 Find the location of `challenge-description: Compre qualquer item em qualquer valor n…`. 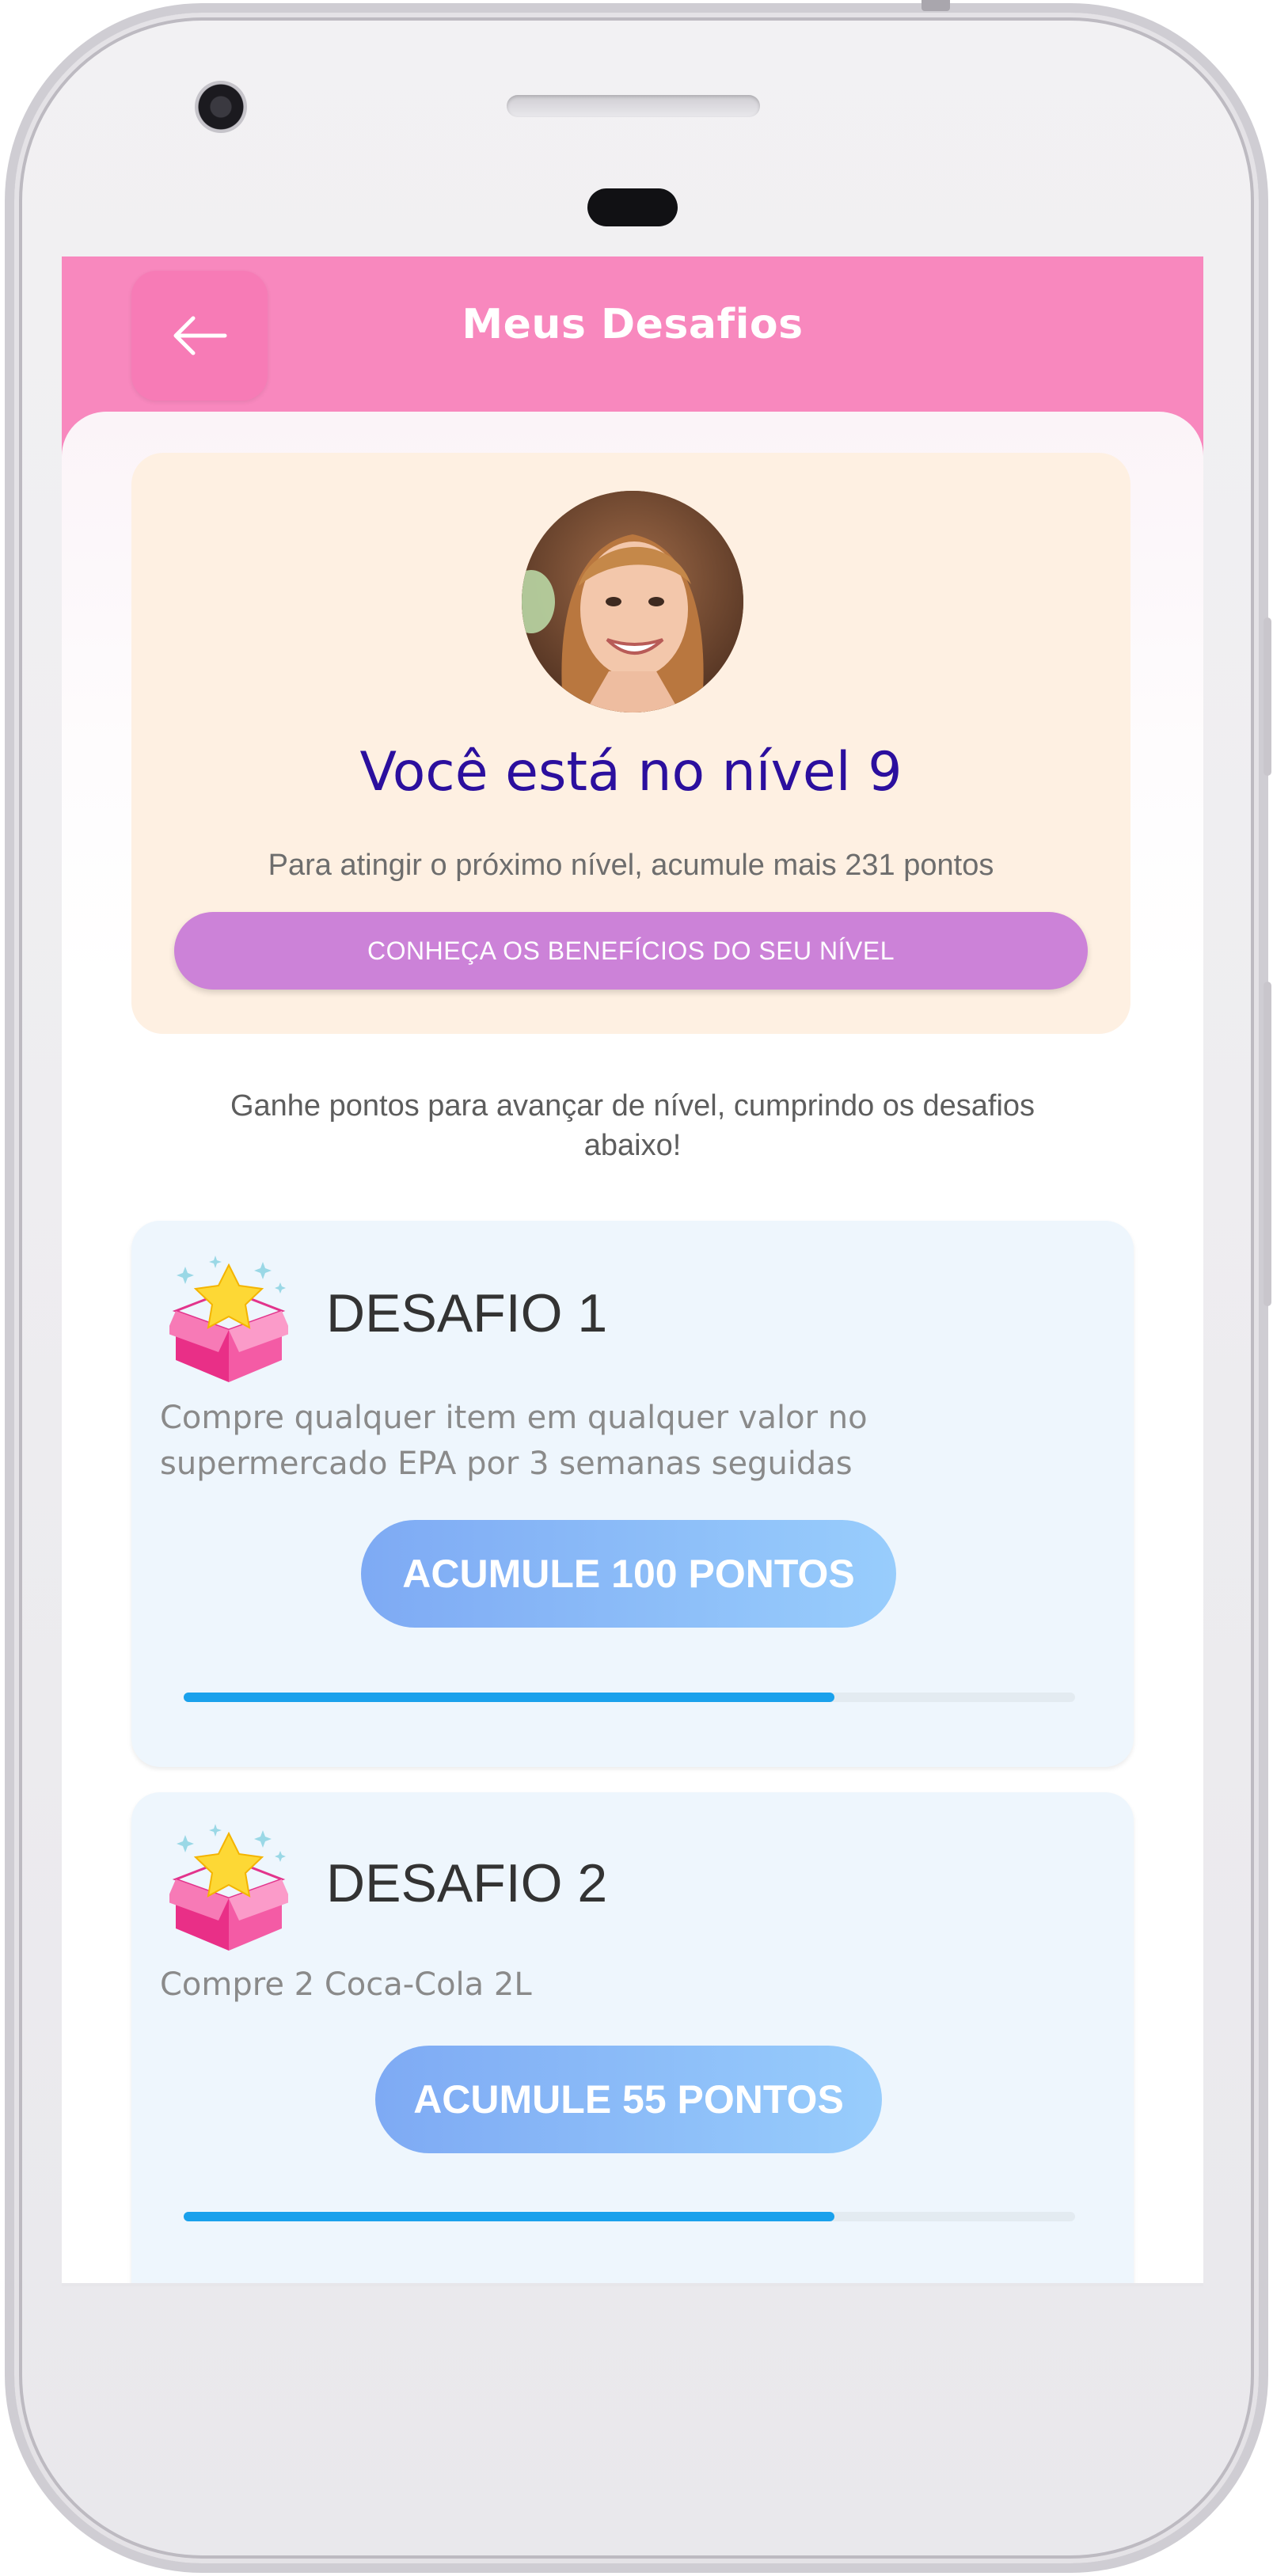

challenge-description: Compre qualquer item em qualquer valor n… is located at coordinates (514, 1441).